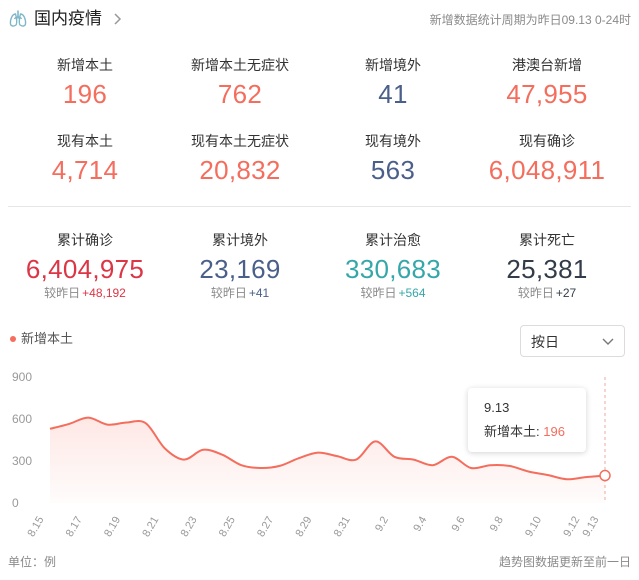 This screenshot has width=639, height=580. I want to click on stat-label: 累计境外, so click(240, 240).